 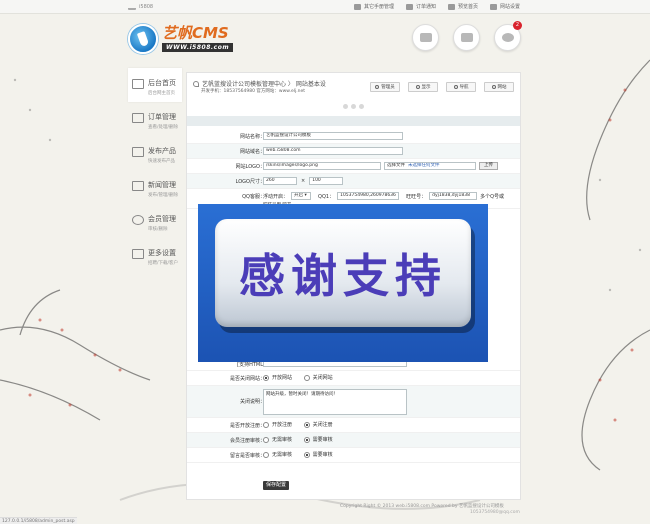 I want to click on file-picker: 选择文件 未选择任何文件, so click(x=430, y=166).